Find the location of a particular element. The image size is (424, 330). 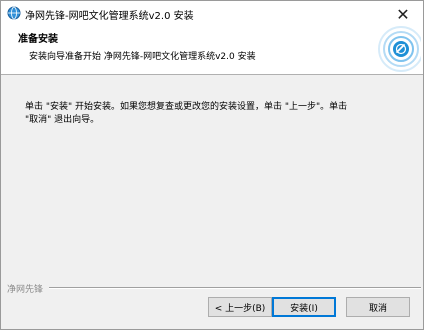

app-globe-icon is located at coordinates (14, 13).